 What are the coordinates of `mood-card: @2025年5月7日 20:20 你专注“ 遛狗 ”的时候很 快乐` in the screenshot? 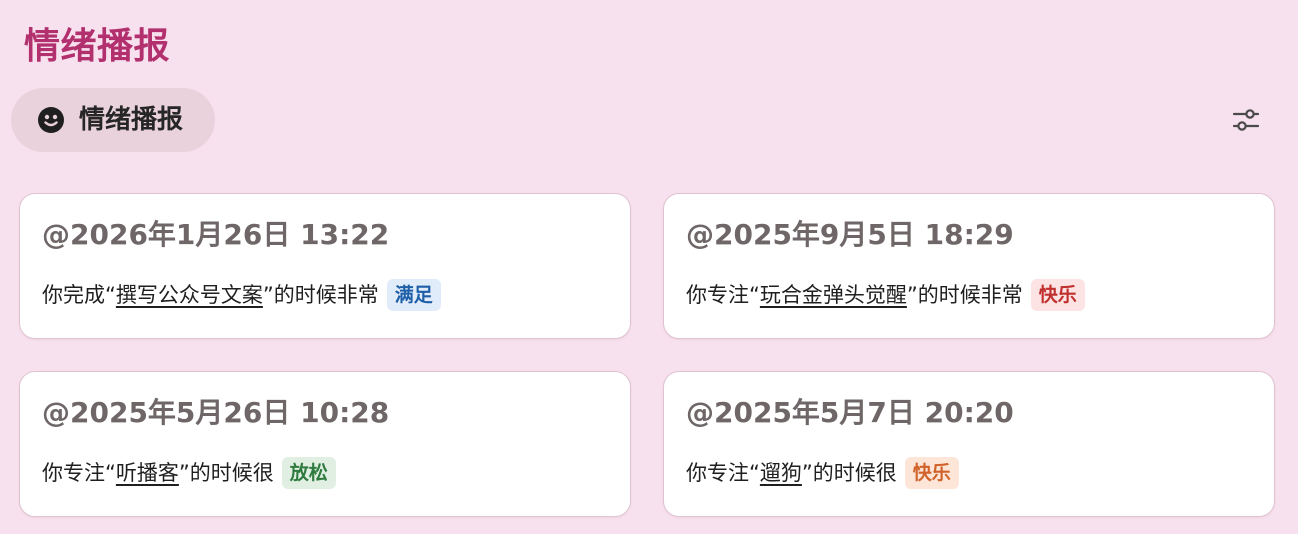 It's located at (969, 444).